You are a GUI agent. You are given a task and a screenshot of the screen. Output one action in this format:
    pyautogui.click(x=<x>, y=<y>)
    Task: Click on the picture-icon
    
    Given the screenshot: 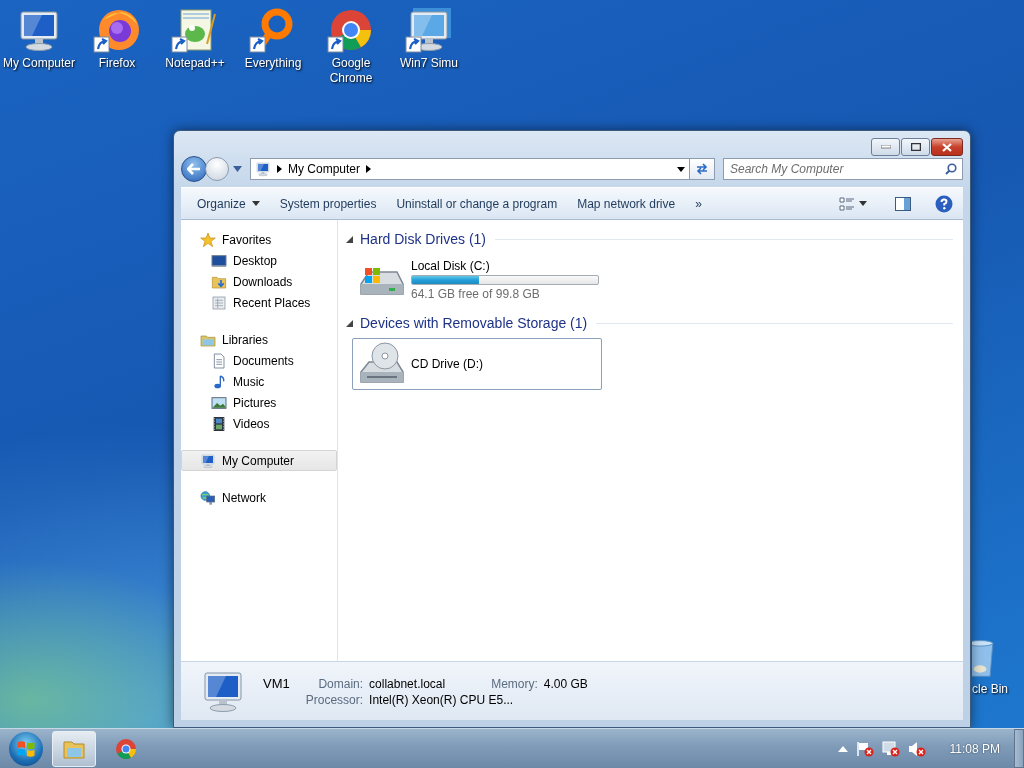 What is the action you would take?
    pyautogui.click(x=219, y=402)
    